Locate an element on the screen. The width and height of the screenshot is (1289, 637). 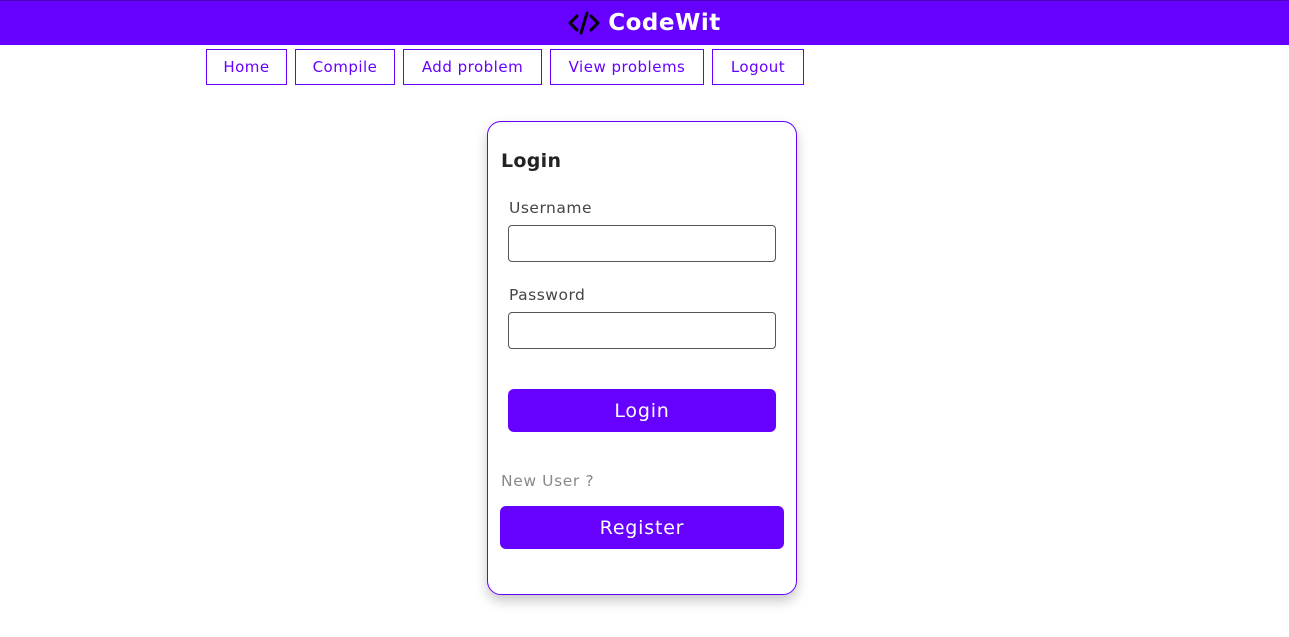
brand: CodeWit is located at coordinates (644, 23).